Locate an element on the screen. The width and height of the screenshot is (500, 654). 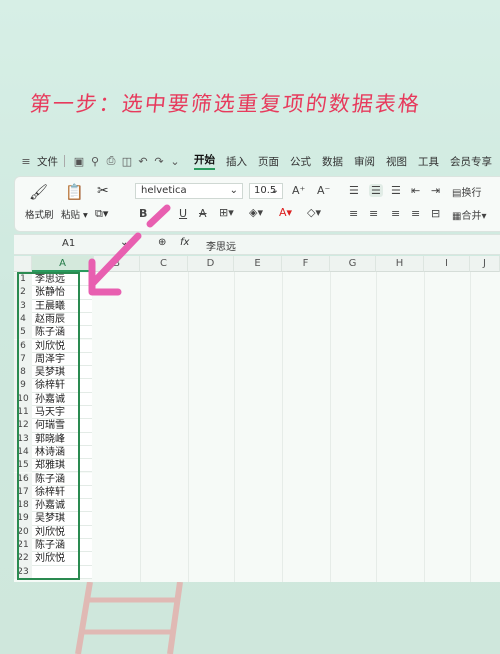
pointer-arrow is located at coordinates (129, 250).